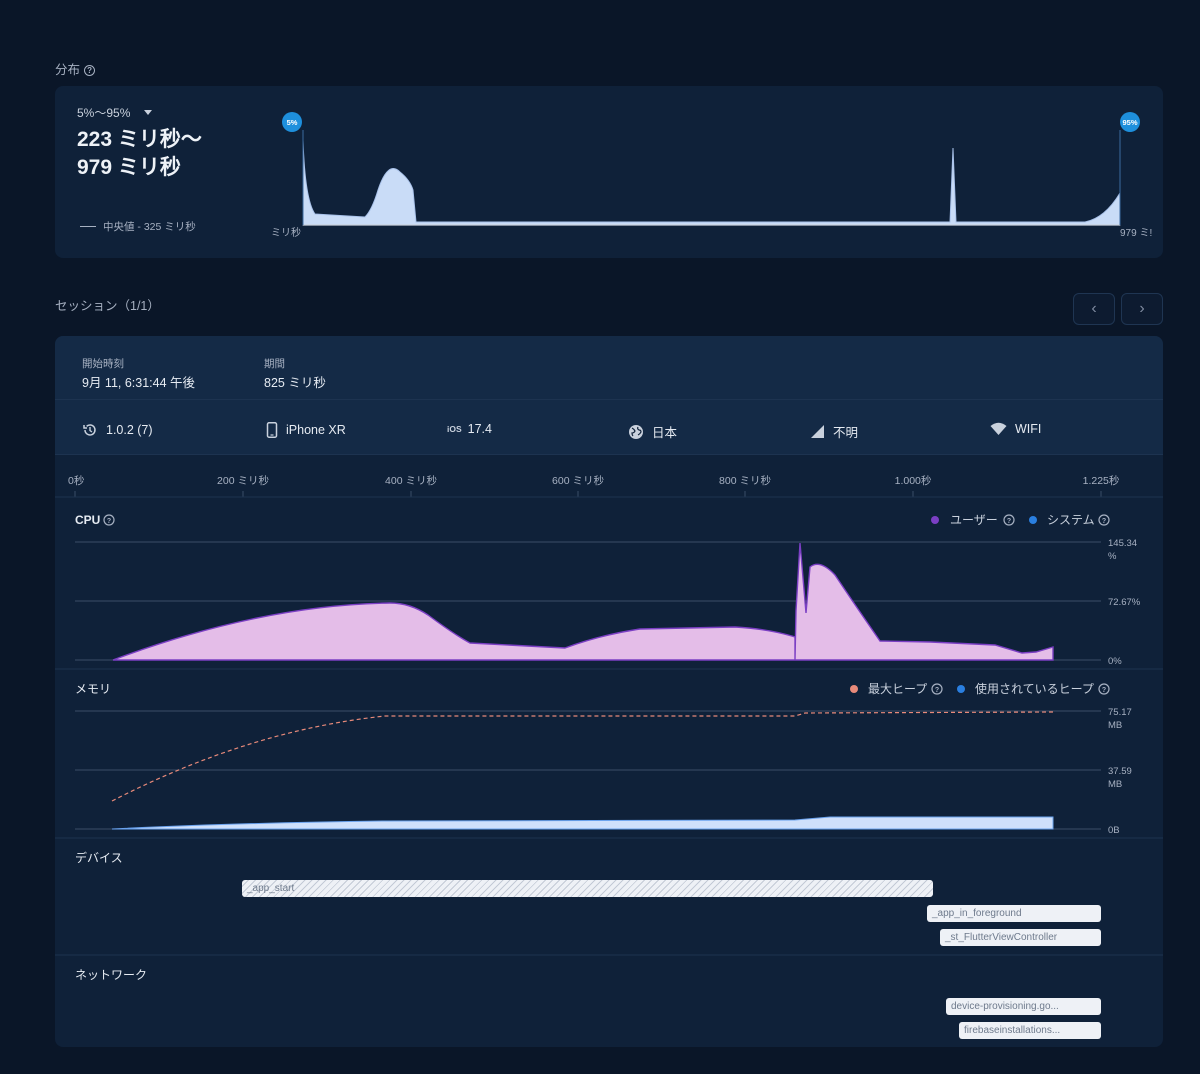 The image size is (1200, 1074). Describe the element at coordinates (272, 430) in the screenshot. I see `phone-icon` at that location.